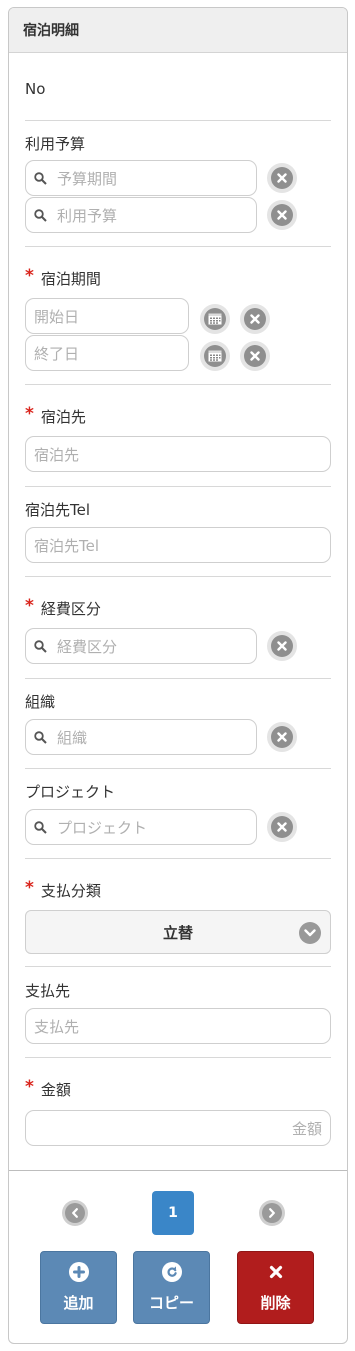 This screenshot has height=1351, width=355. Describe the element at coordinates (171, 1287) in the screenshot. I see `copy-button: コピー` at that location.